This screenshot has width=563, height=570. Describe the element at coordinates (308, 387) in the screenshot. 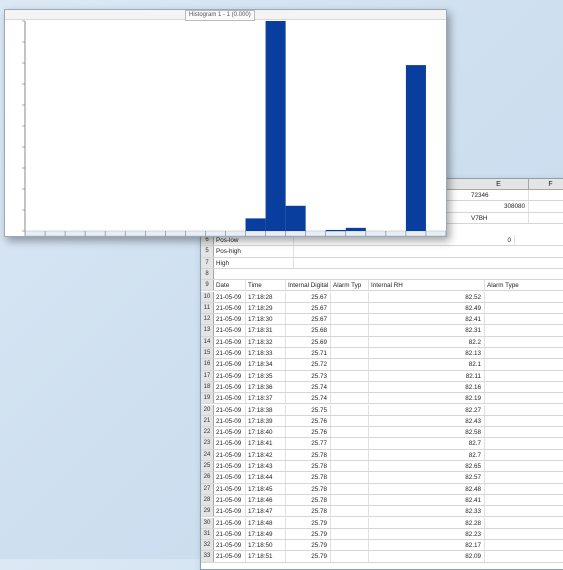

I see `temperature-cell: 25.74` at that location.